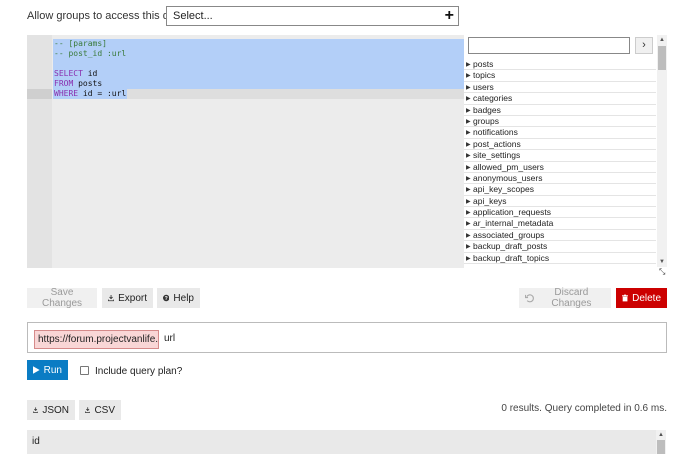 The width and height of the screenshot is (690, 464). I want to click on schema-table-name: groups, so click(486, 120).